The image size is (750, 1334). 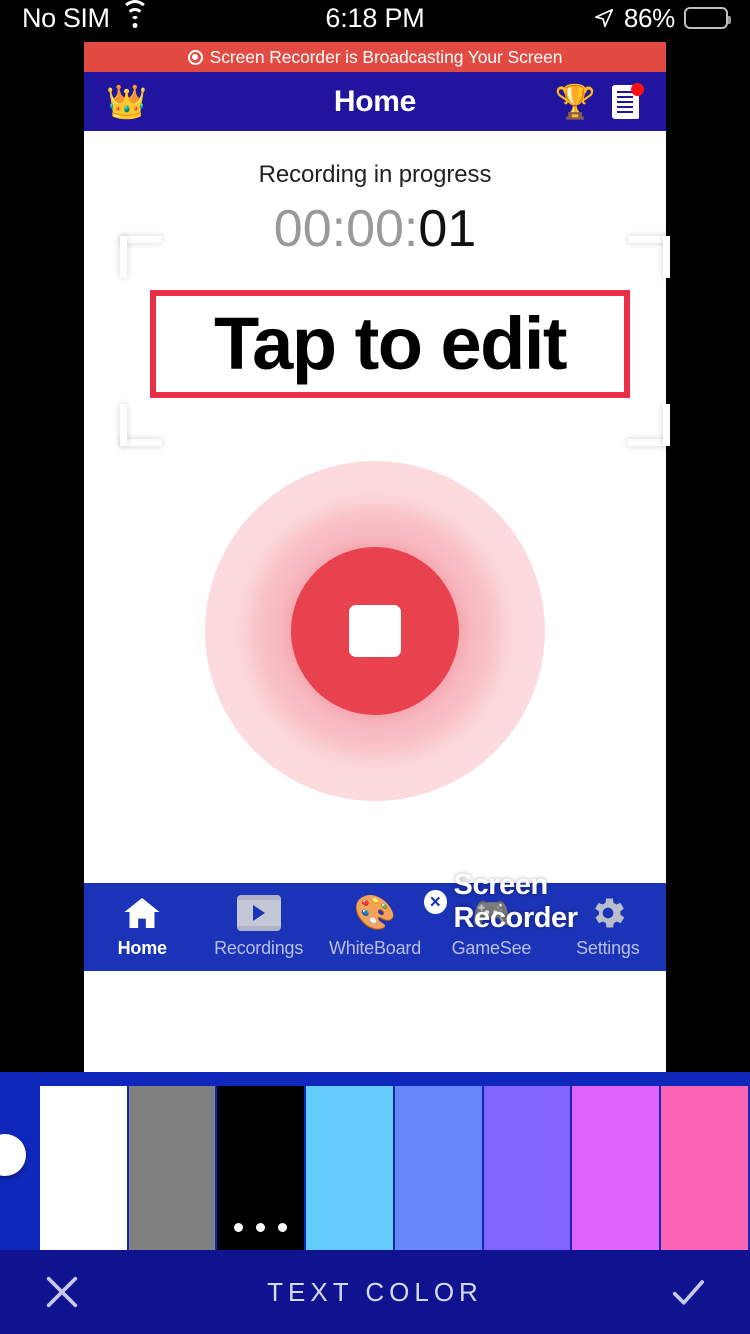 I want to click on recording-timer: 00:00:01, so click(x=375, y=229).